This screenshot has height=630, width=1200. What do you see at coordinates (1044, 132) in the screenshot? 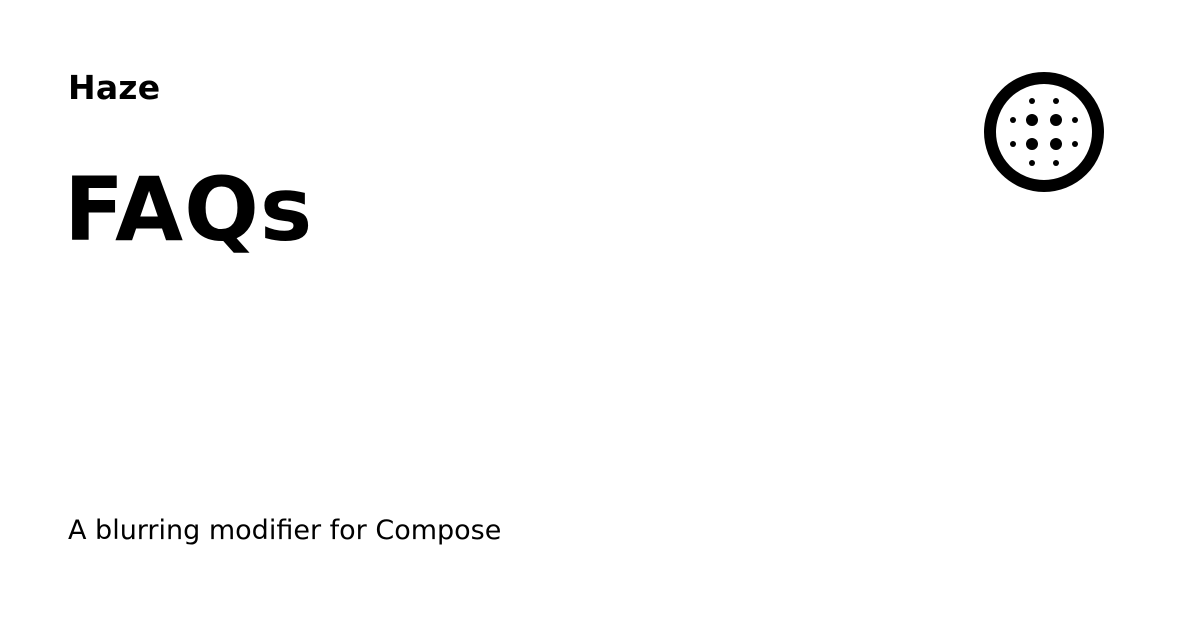
I see `haze-logo-icon` at bounding box center [1044, 132].